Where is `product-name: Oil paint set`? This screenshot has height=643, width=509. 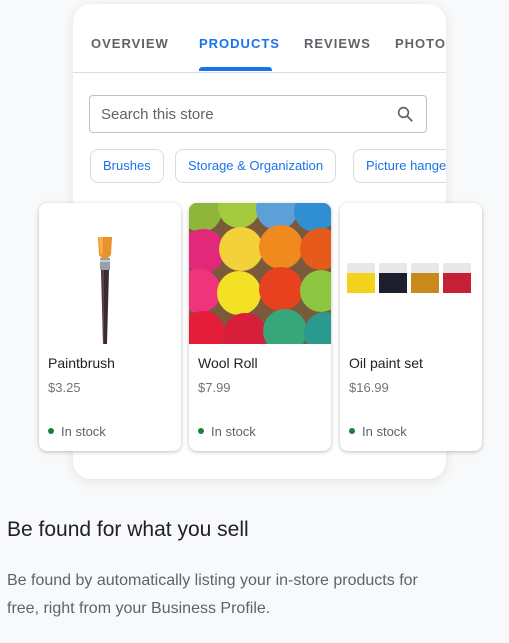
product-name: Oil paint set is located at coordinates (386, 363).